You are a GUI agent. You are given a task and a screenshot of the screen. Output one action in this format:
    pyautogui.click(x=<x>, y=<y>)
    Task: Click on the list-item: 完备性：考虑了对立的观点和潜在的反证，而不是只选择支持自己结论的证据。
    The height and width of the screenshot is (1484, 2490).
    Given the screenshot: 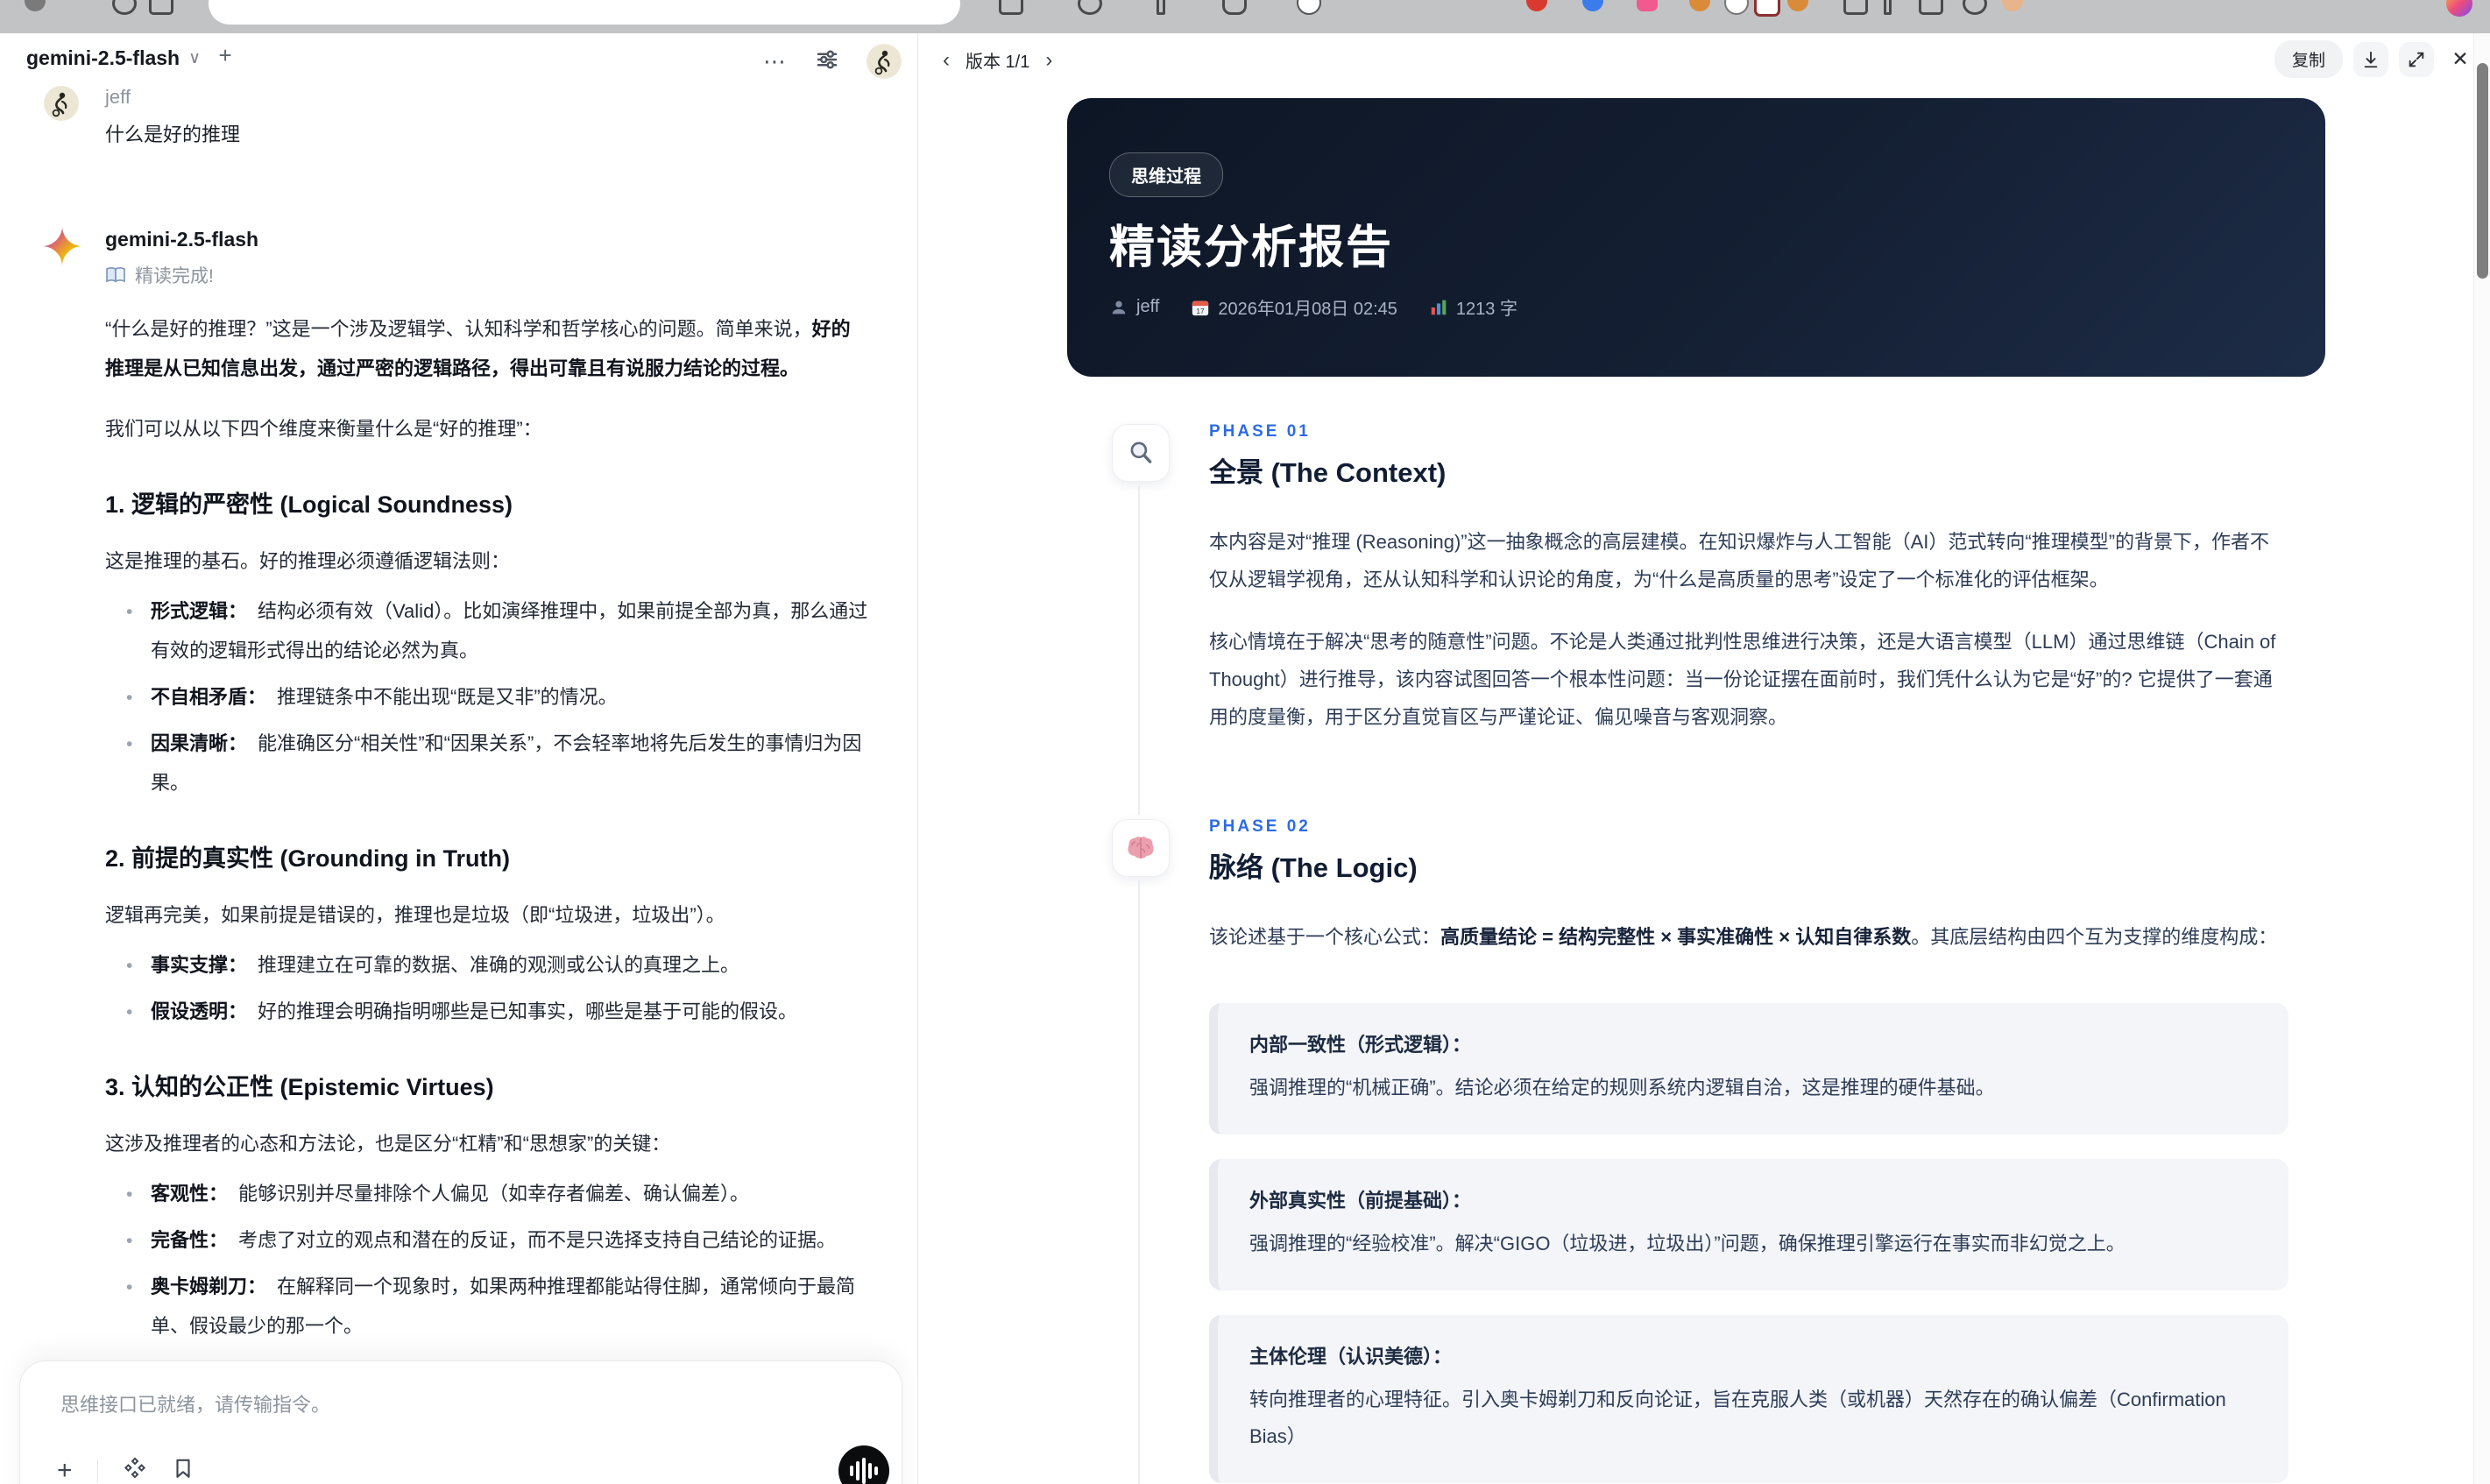 What is the action you would take?
    pyautogui.click(x=497, y=1240)
    